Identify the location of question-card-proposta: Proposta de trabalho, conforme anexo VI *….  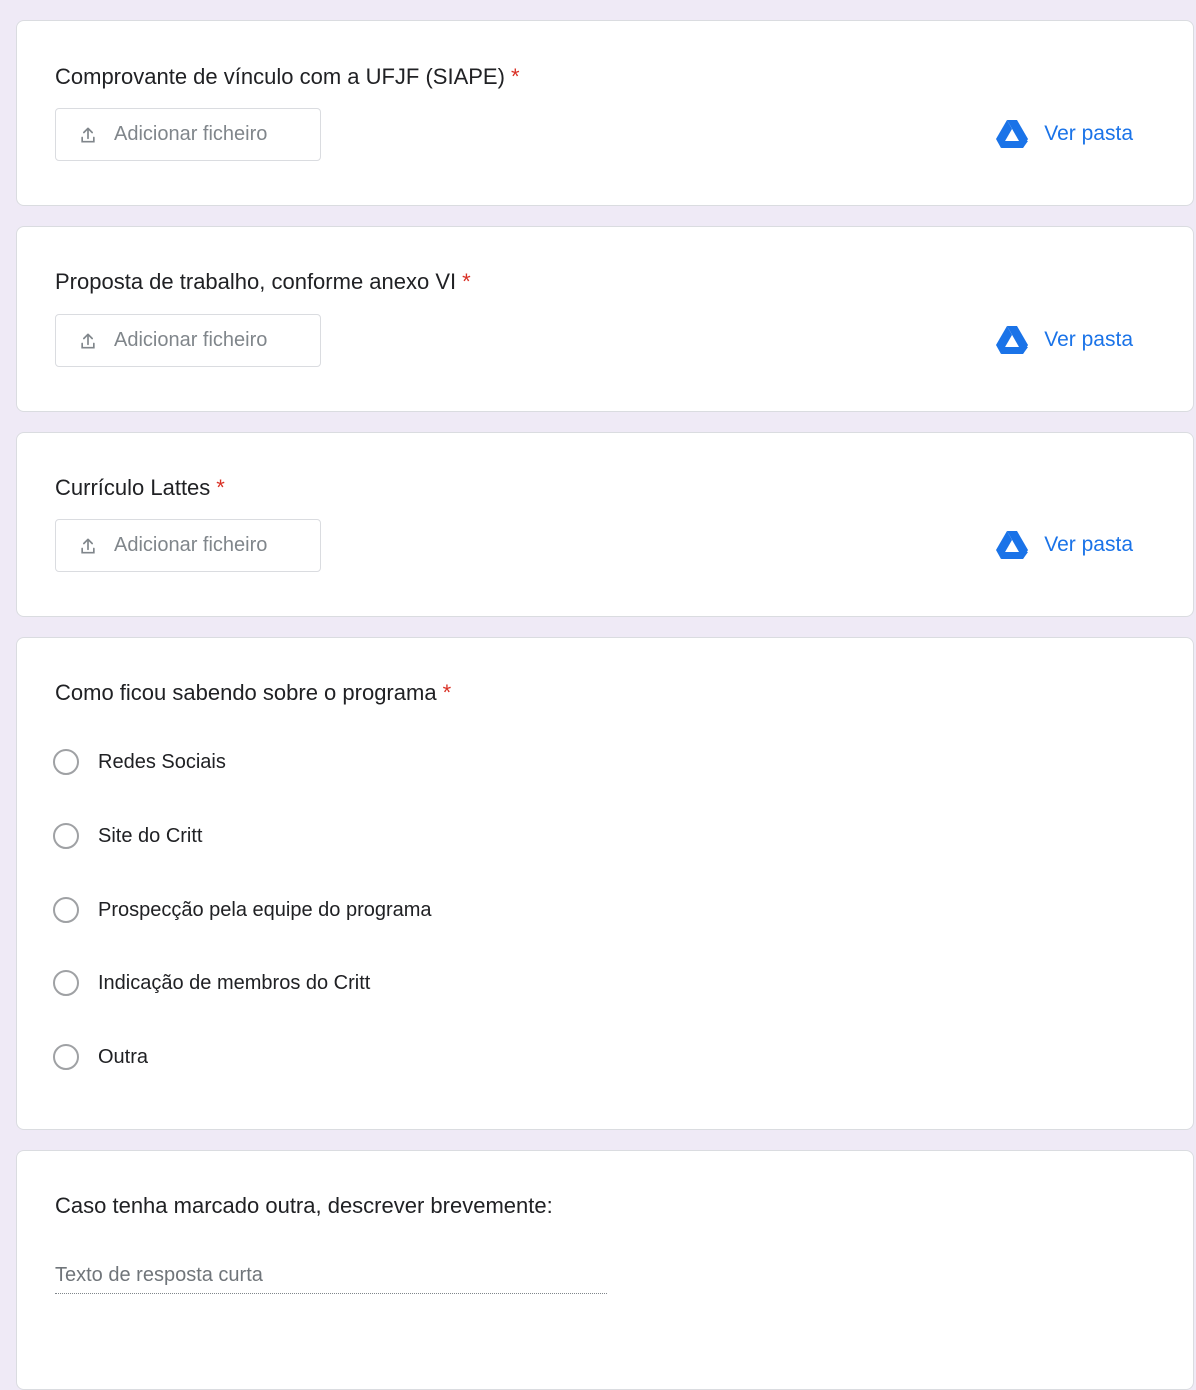
(605, 319).